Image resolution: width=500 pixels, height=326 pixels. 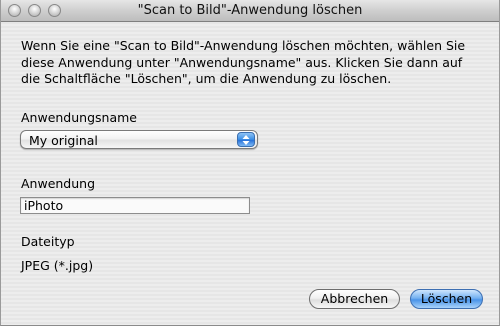 I want to click on popup-arrows-icon, so click(x=246, y=139).